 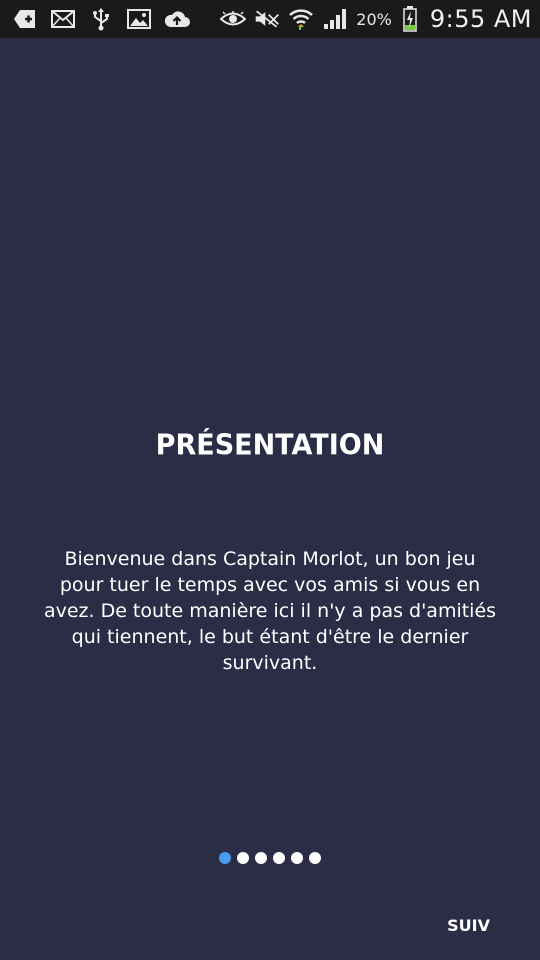 What do you see at coordinates (267, 19) in the screenshot?
I see `mute-icon` at bounding box center [267, 19].